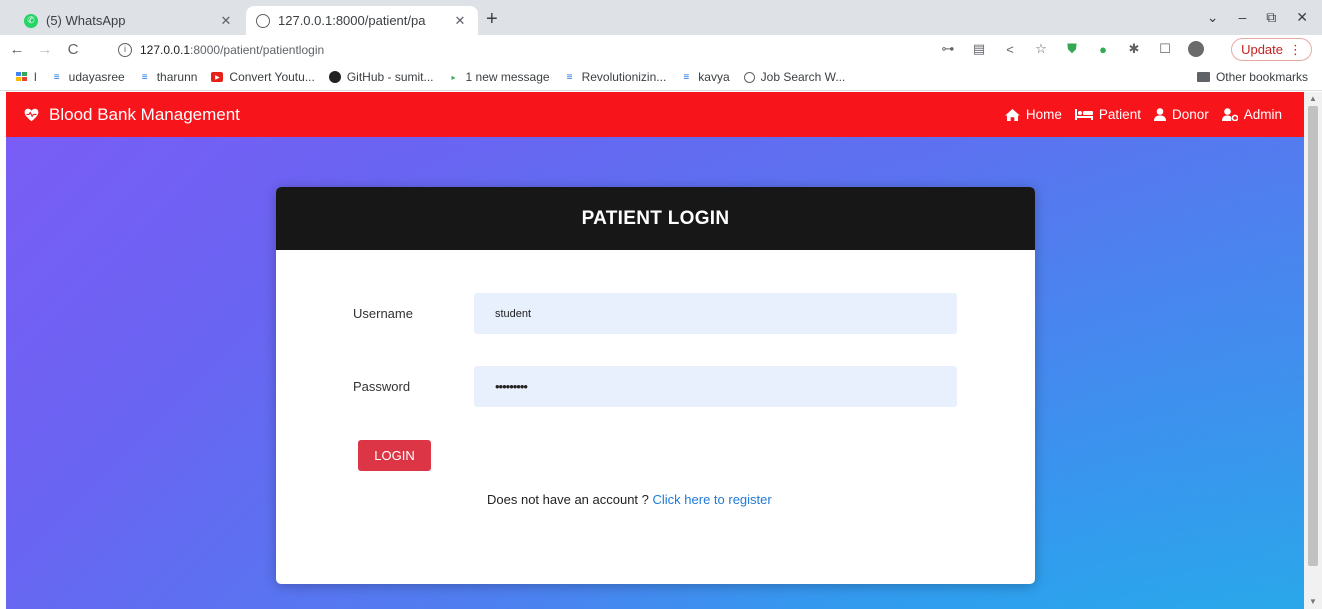  Describe the element at coordinates (35, 77) in the screenshot. I see `bookmark-label: l` at that location.